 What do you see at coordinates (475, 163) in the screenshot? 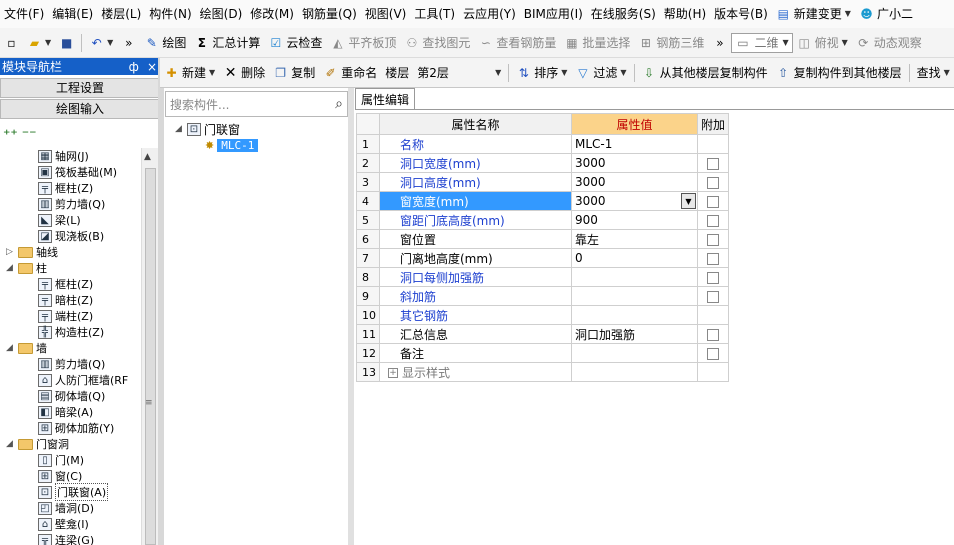
I see `property-name-cell: 洞口宽度(mm)` at bounding box center [475, 163].